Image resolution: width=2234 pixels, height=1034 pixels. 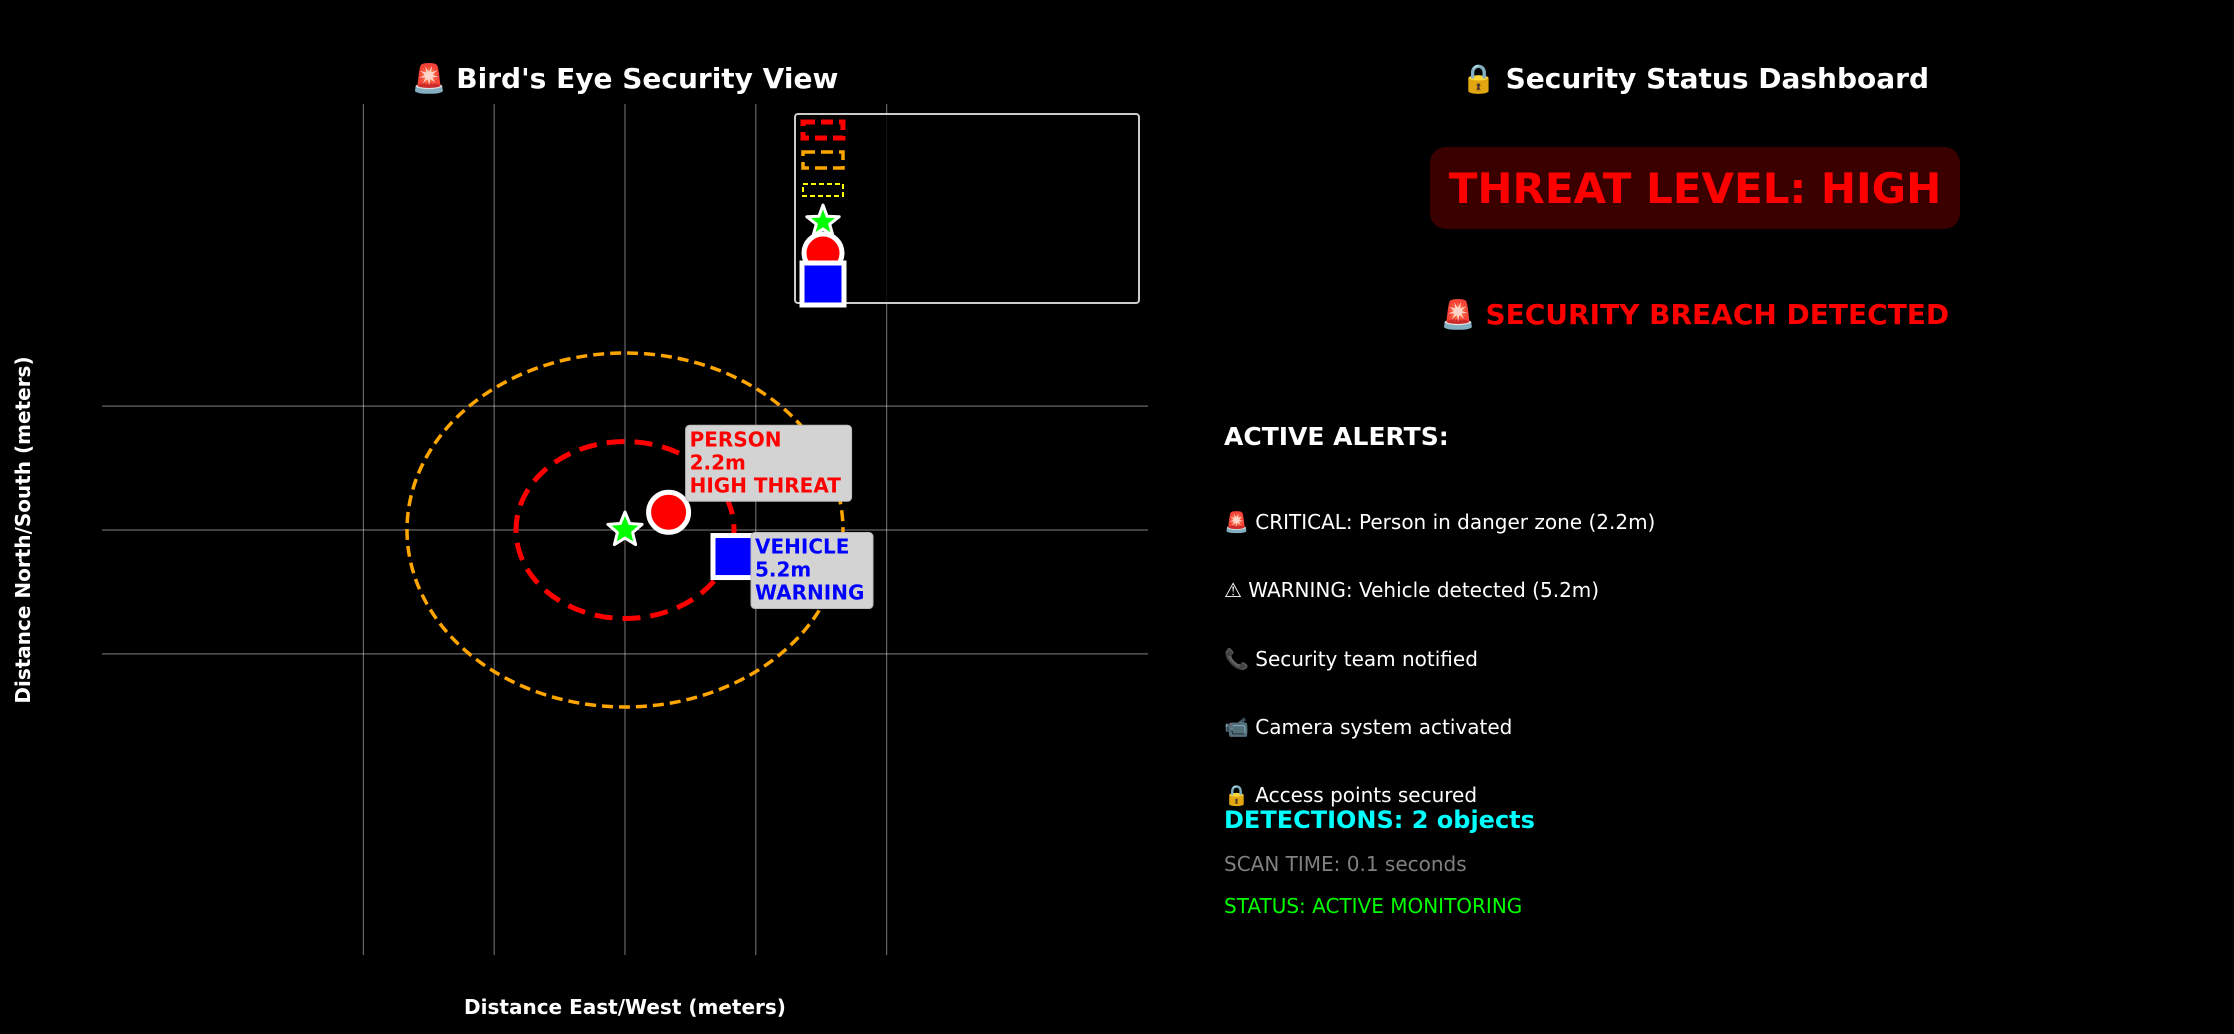 What do you see at coordinates (1373, 906) in the screenshot?
I see `monitoring-status: STATUS: ACTIVE MONITORING` at bounding box center [1373, 906].